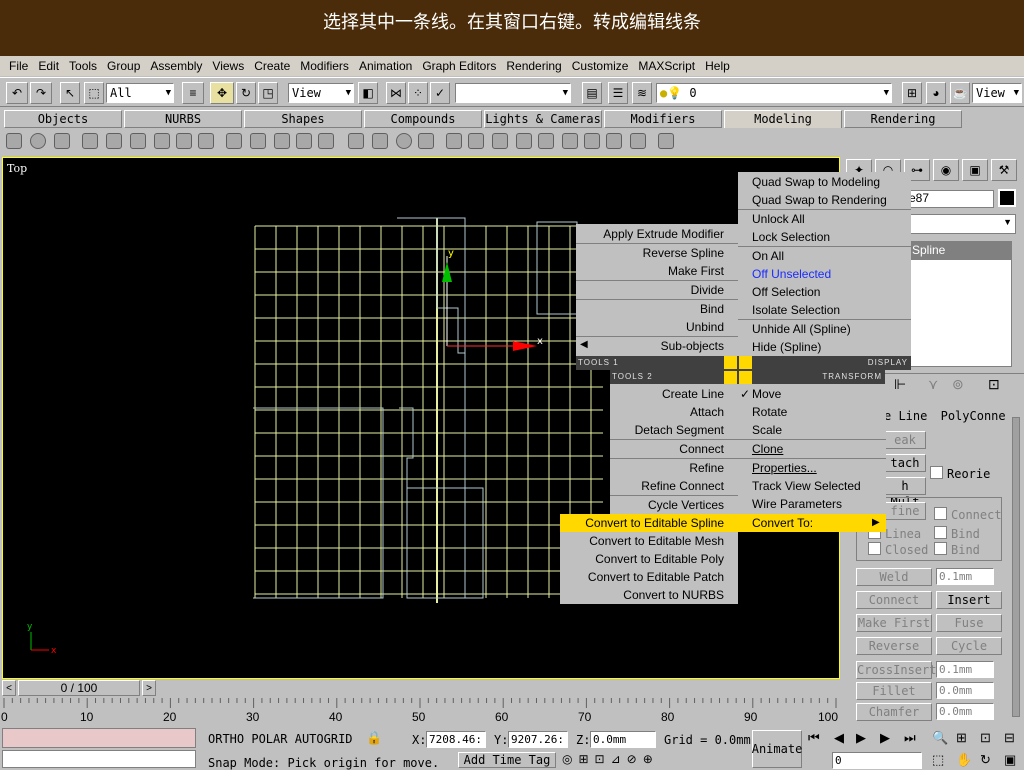 Image resolution: width=1024 pixels, height=770 pixels. Describe the element at coordinates (903, 119) in the screenshot. I see `tab-rendering: Rendering` at that location.